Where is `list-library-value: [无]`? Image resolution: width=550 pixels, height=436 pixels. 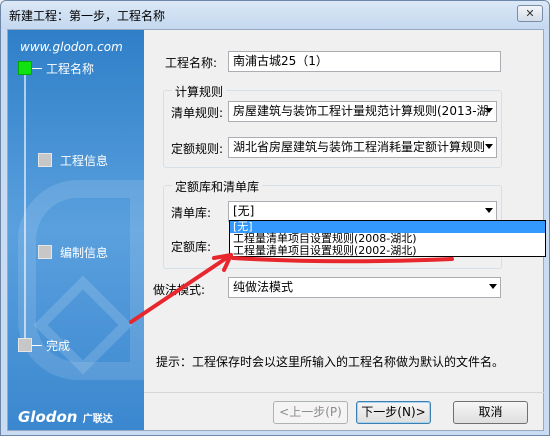
list-library-value: [无] is located at coordinates (244, 211).